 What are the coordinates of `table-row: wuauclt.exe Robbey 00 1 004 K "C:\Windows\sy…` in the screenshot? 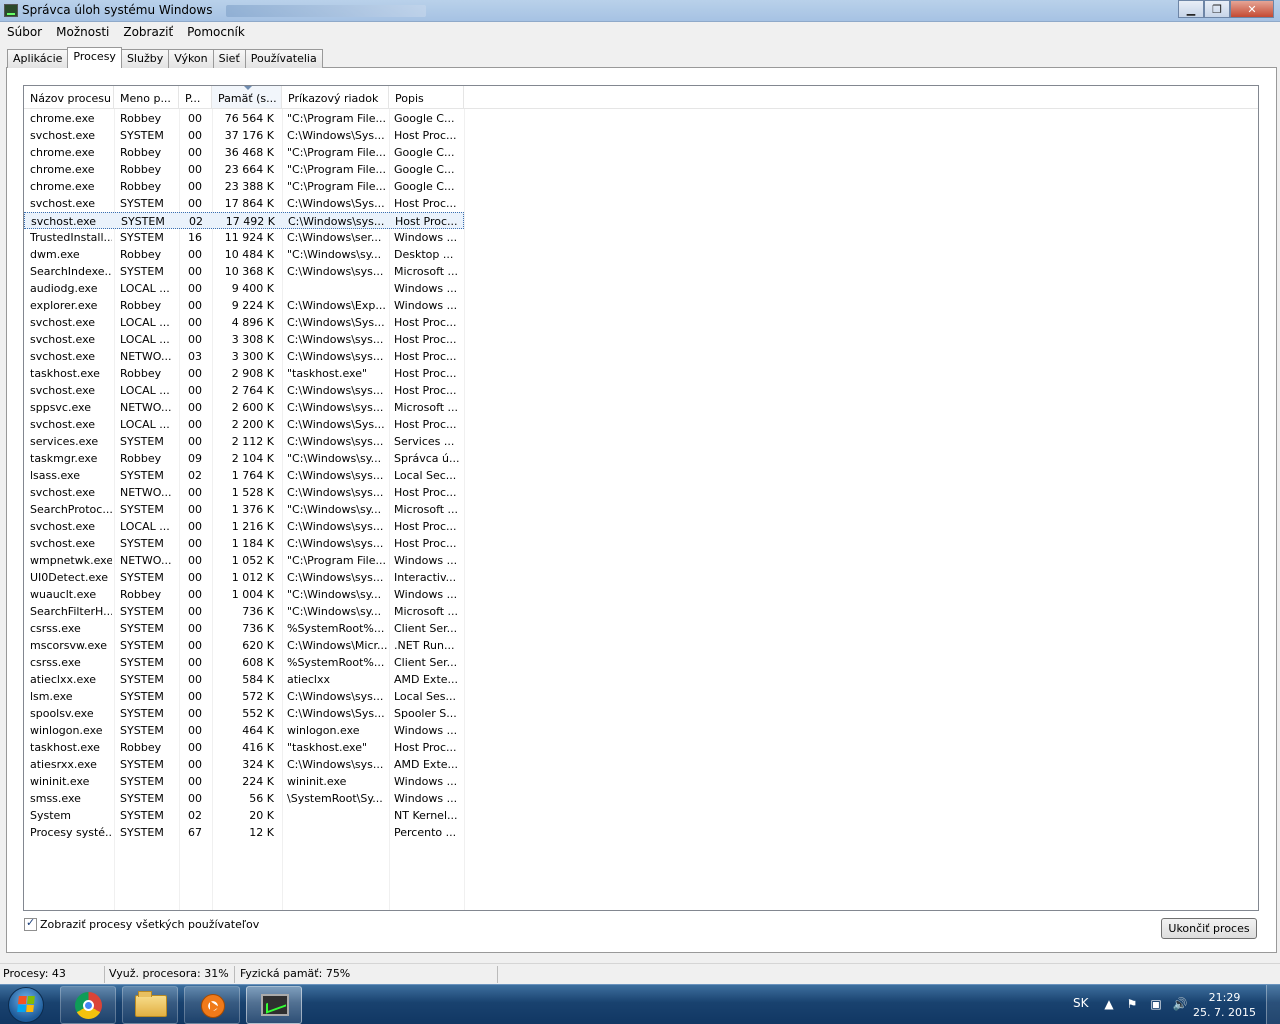 It's located at (244, 594).